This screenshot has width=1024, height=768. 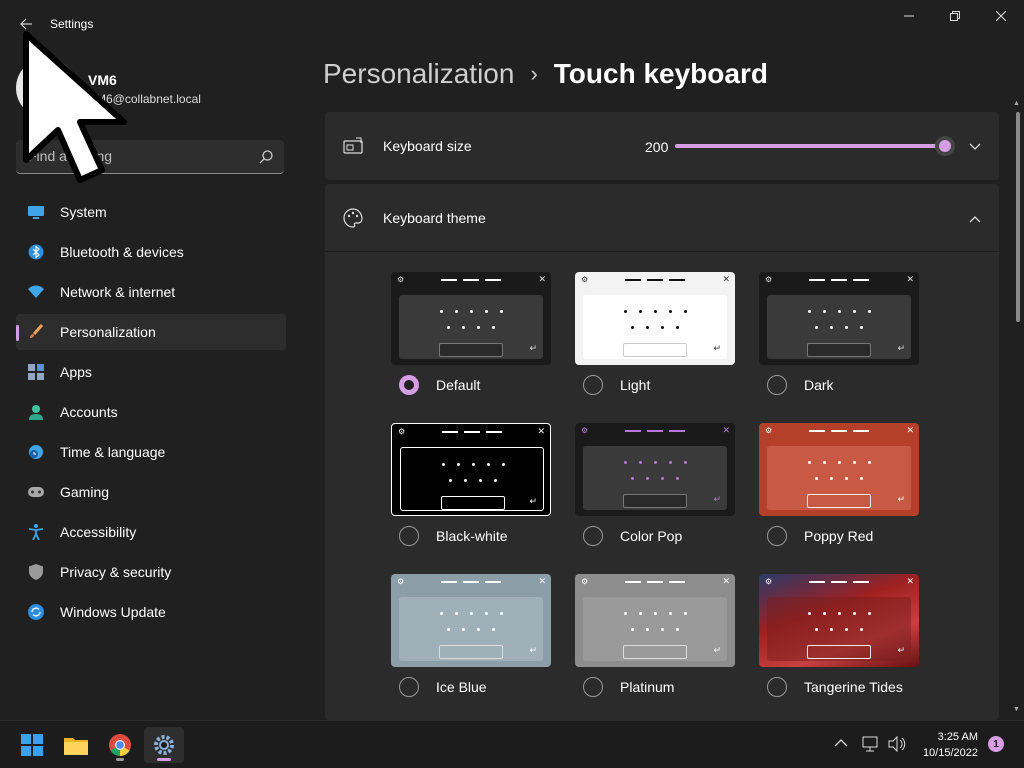 I want to click on volume-icon, so click(x=897, y=744).